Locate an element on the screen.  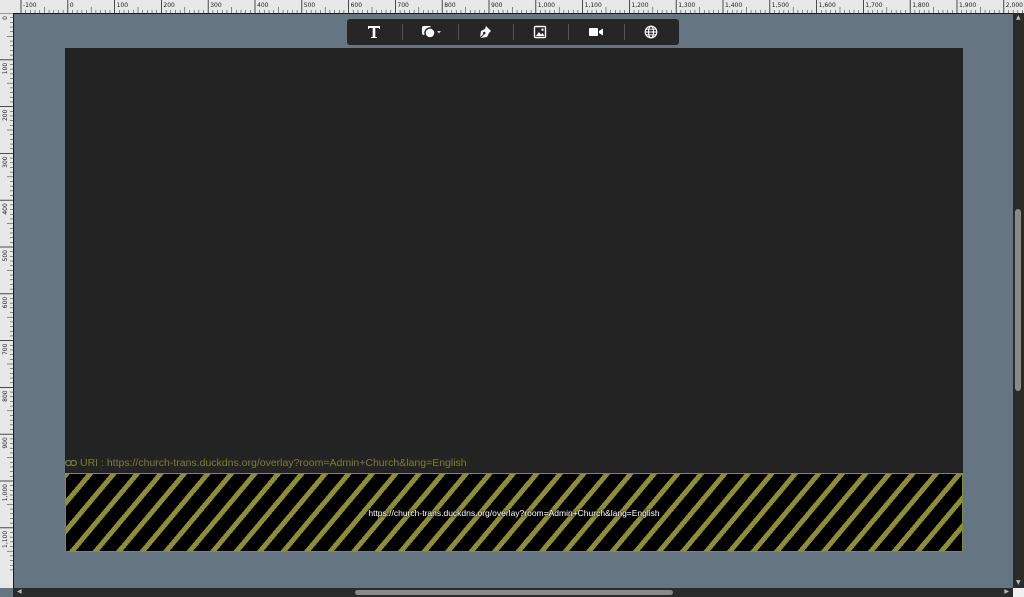
video-icon is located at coordinates (596, 32).